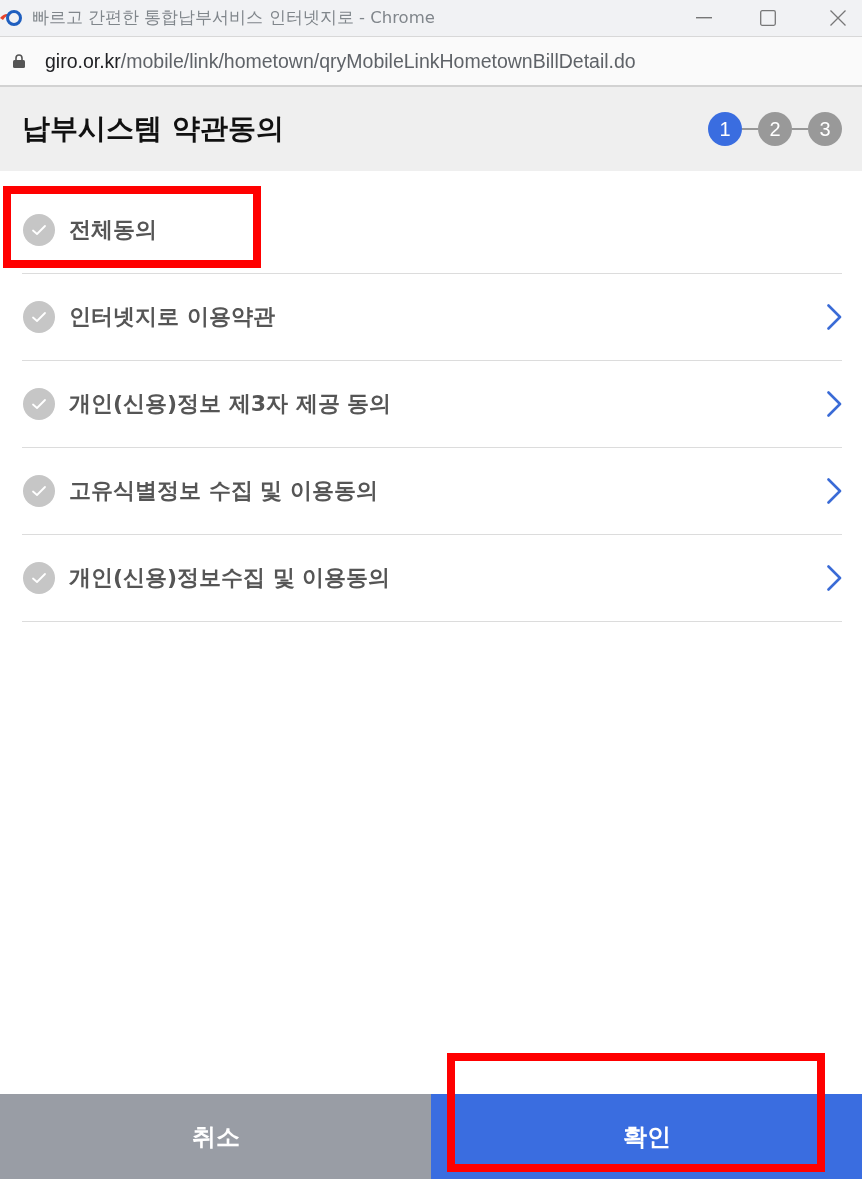 The image size is (862, 1179). Describe the element at coordinates (230, 578) in the screenshot. I see `terms-item-label: 개인(신용)정보수집 및 이용동의` at that location.